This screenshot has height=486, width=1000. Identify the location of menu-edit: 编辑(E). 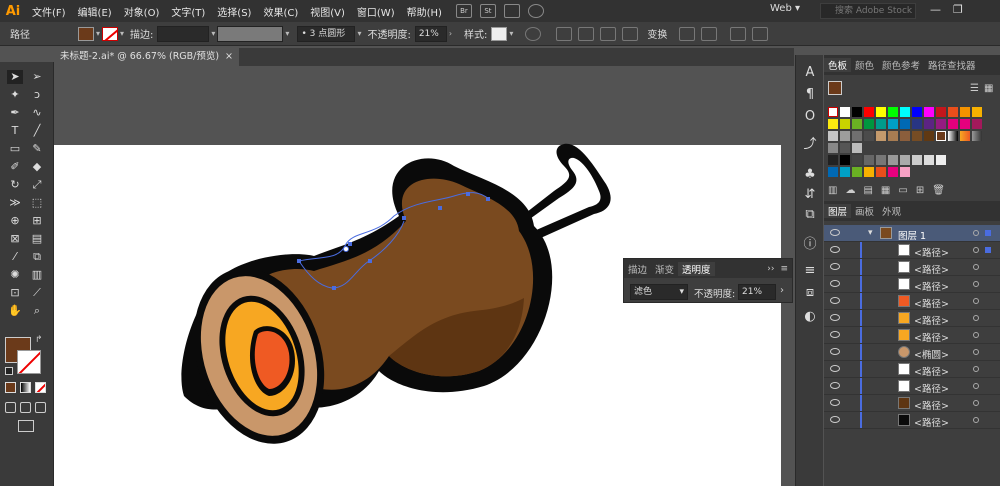
(95, 11).